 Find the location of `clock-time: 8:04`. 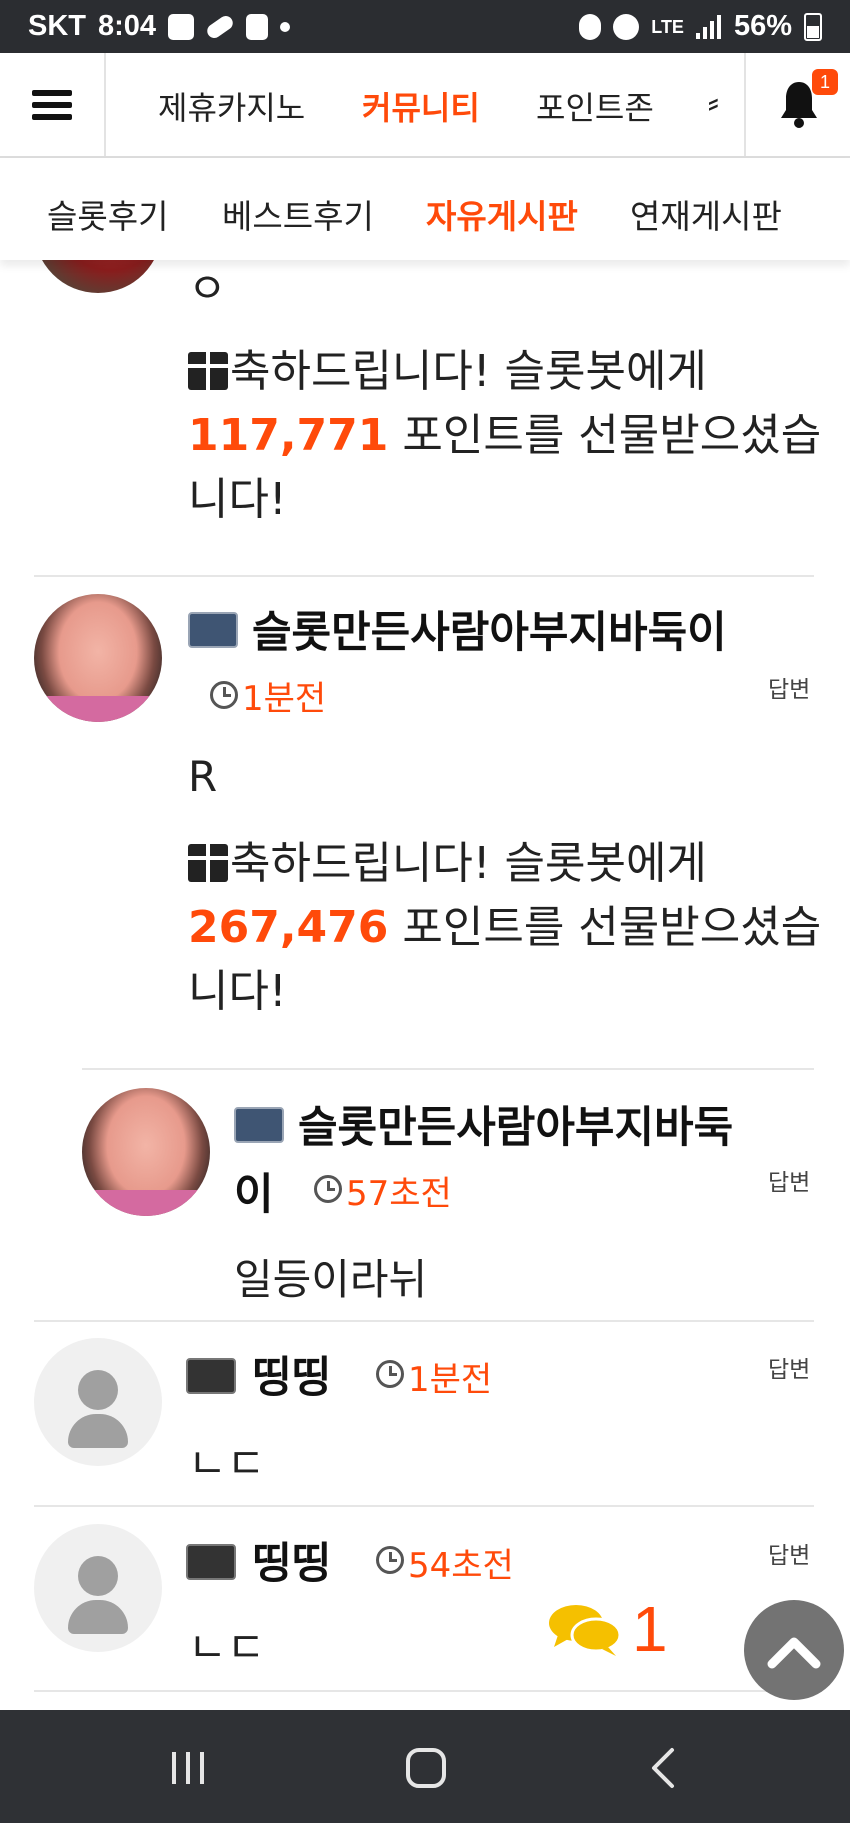

clock-time: 8:04 is located at coordinates (127, 26).